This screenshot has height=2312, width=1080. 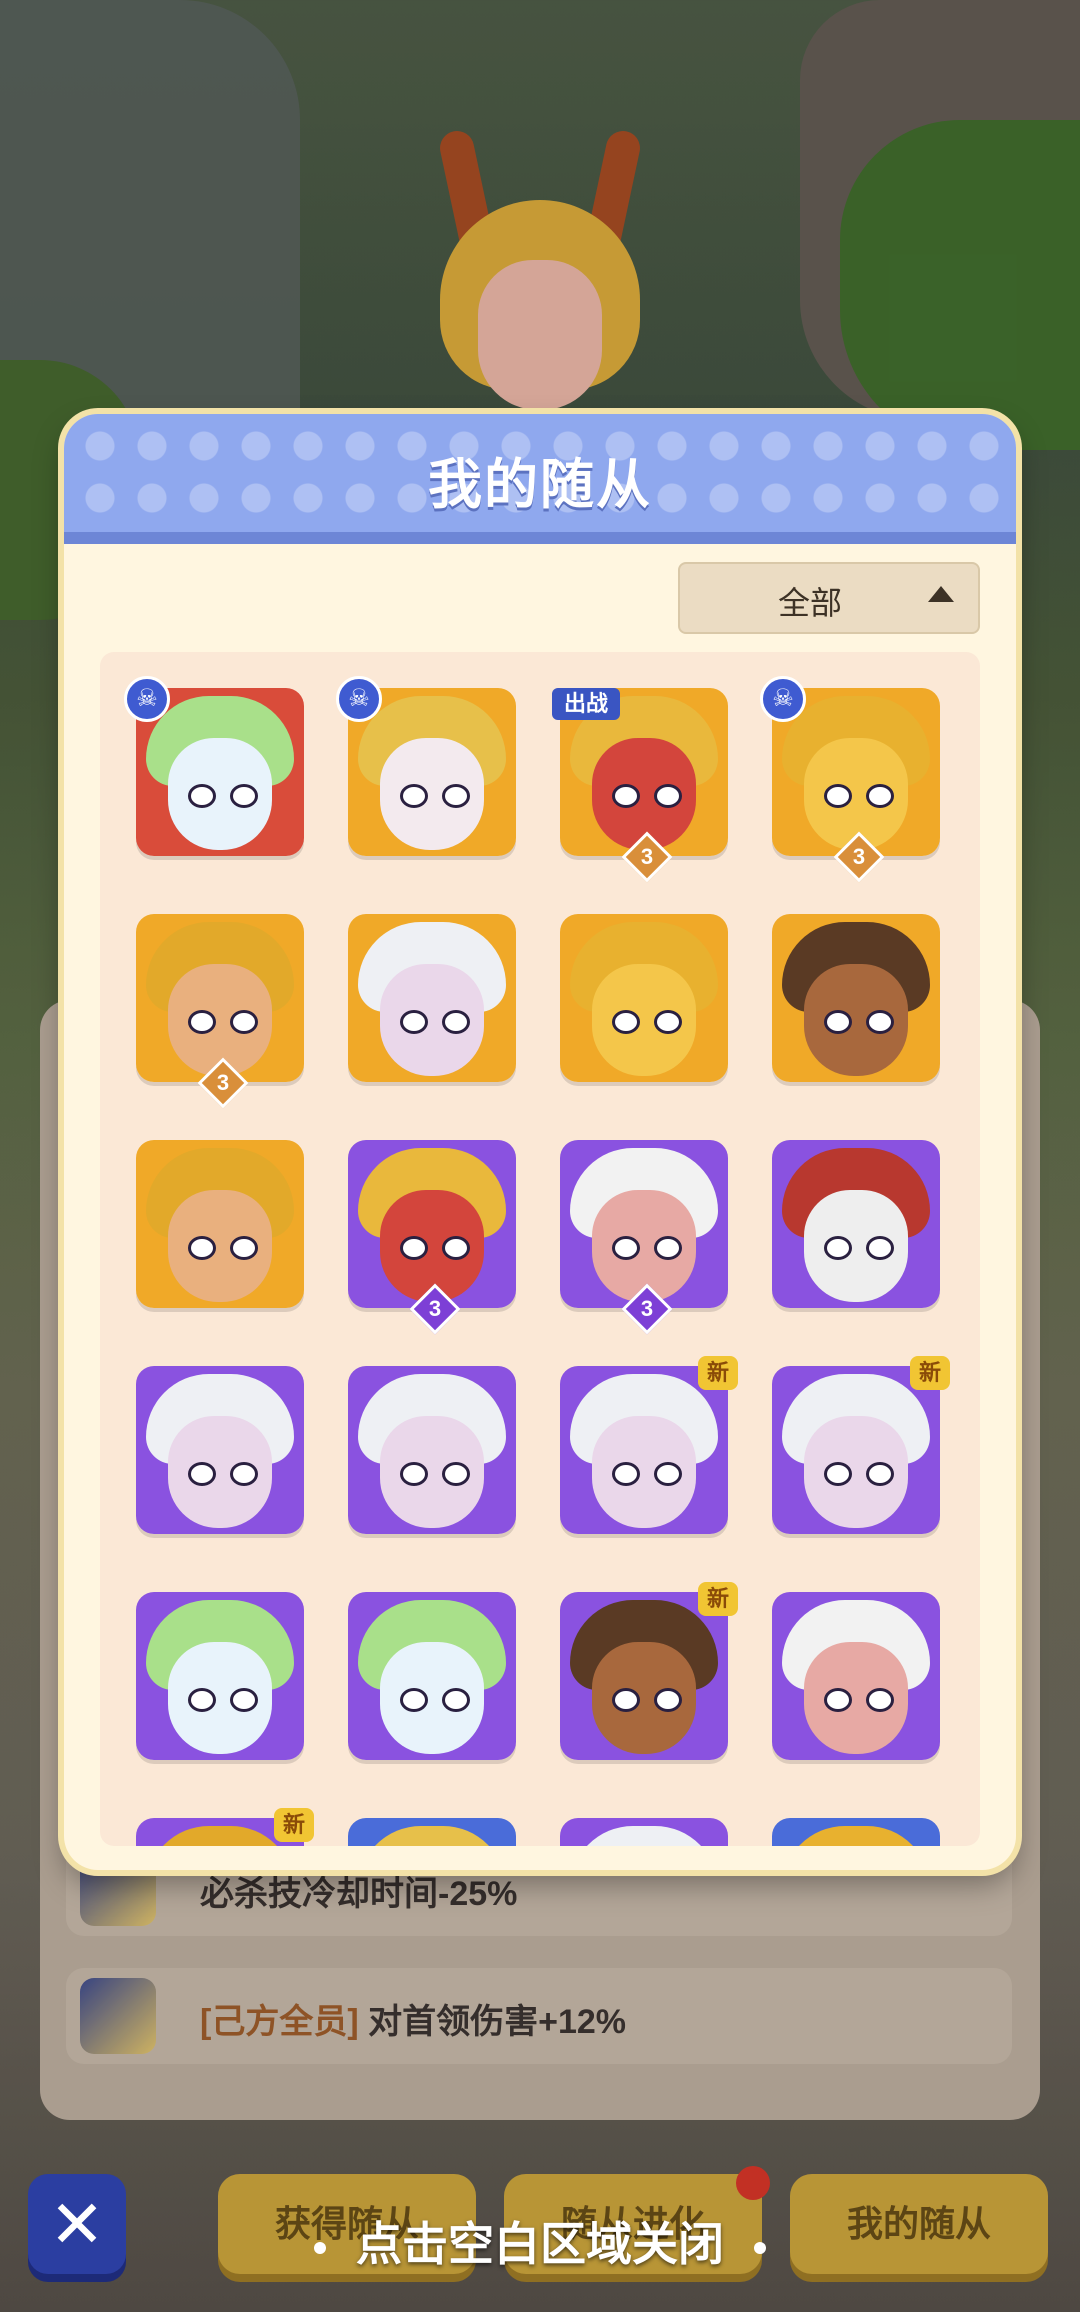 What do you see at coordinates (809, 603) in the screenshot?
I see `filter-label: 全部` at bounding box center [809, 603].